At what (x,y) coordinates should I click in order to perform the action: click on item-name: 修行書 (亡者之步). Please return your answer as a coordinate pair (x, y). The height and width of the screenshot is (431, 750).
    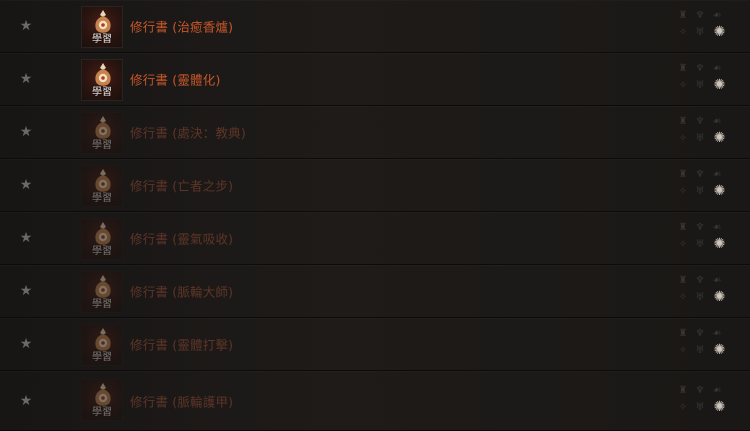
    Looking at the image, I should click on (181, 185).